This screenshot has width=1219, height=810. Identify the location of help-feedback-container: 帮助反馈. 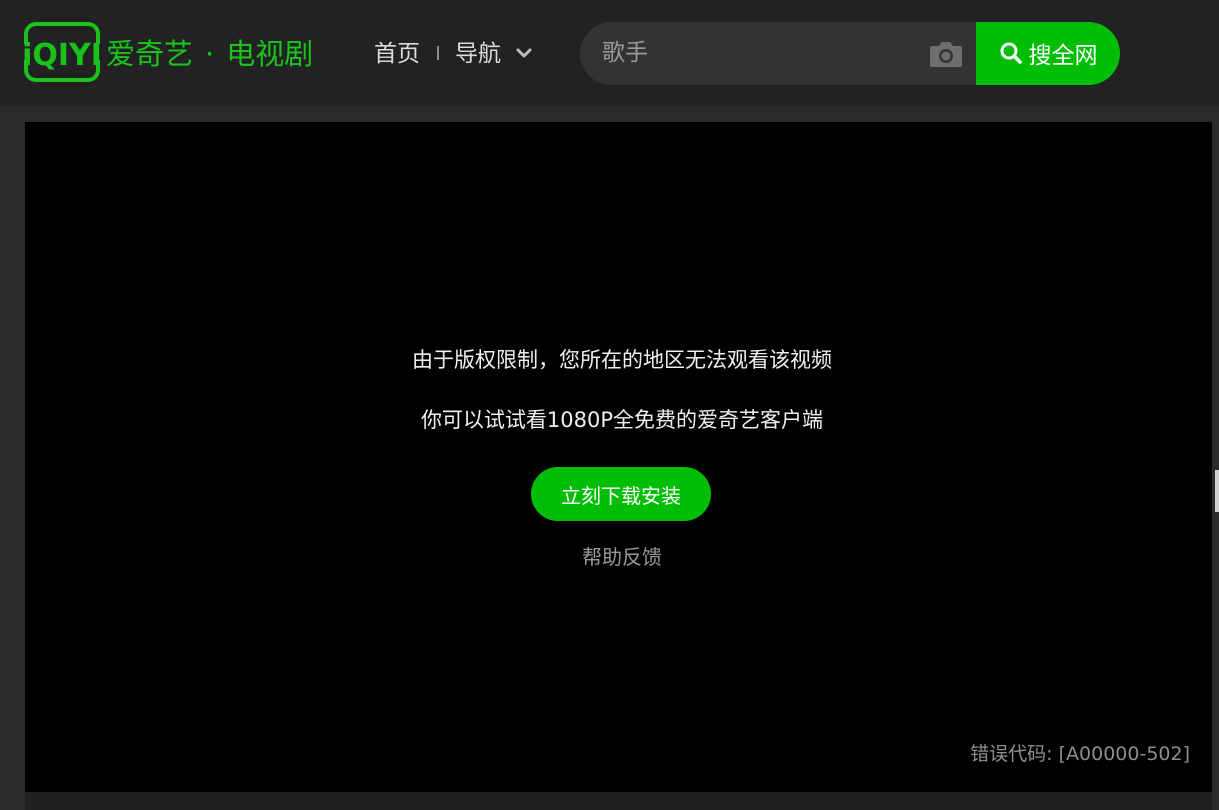
(622, 555).